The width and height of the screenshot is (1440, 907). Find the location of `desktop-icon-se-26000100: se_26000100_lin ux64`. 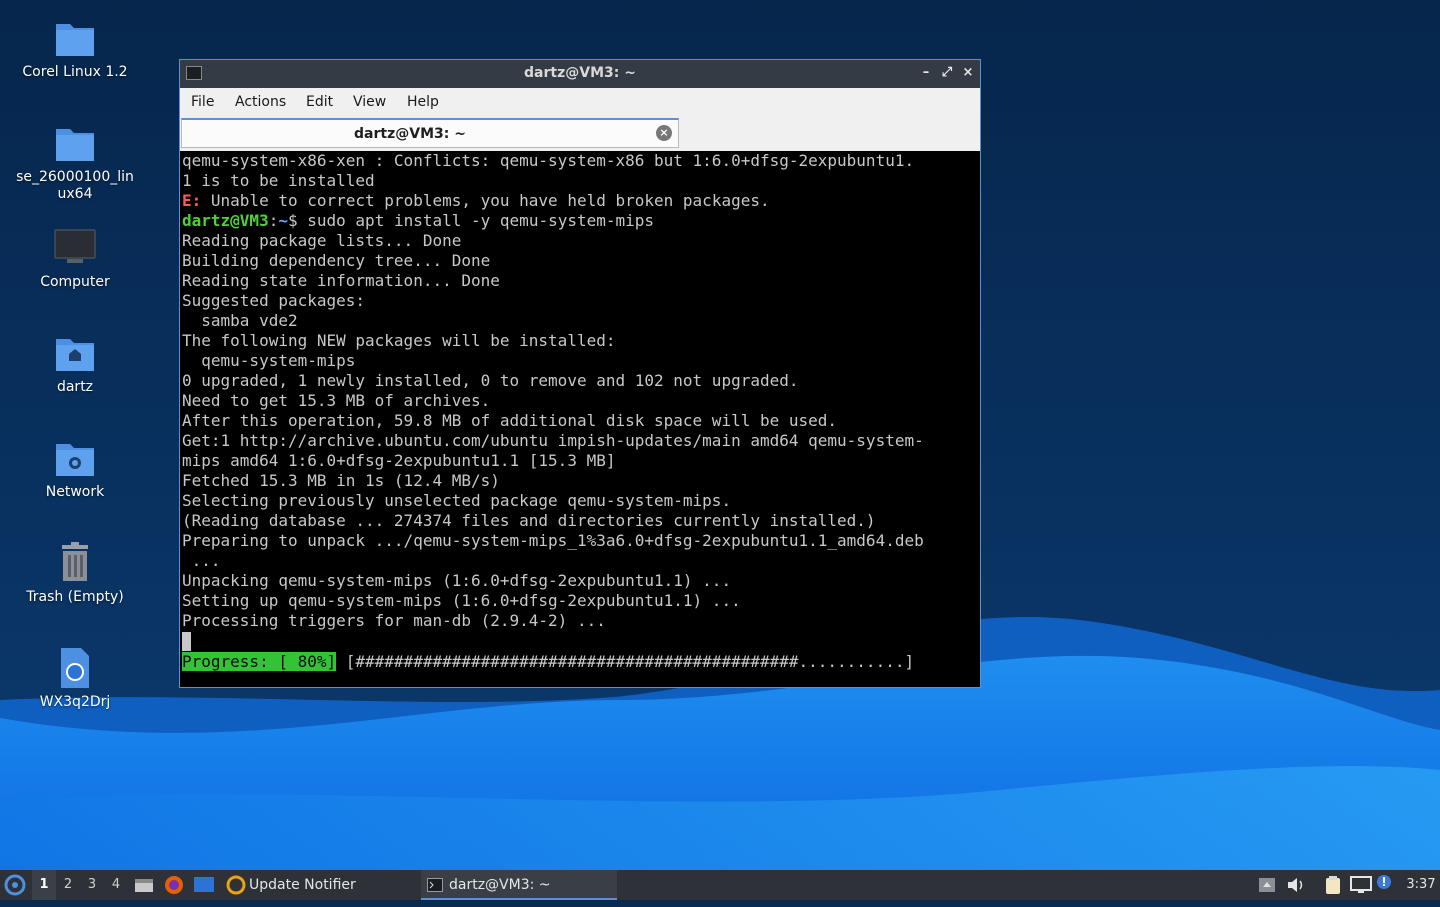

desktop-icon-se-26000100: se_26000100_lin ux64 is located at coordinates (75, 162).